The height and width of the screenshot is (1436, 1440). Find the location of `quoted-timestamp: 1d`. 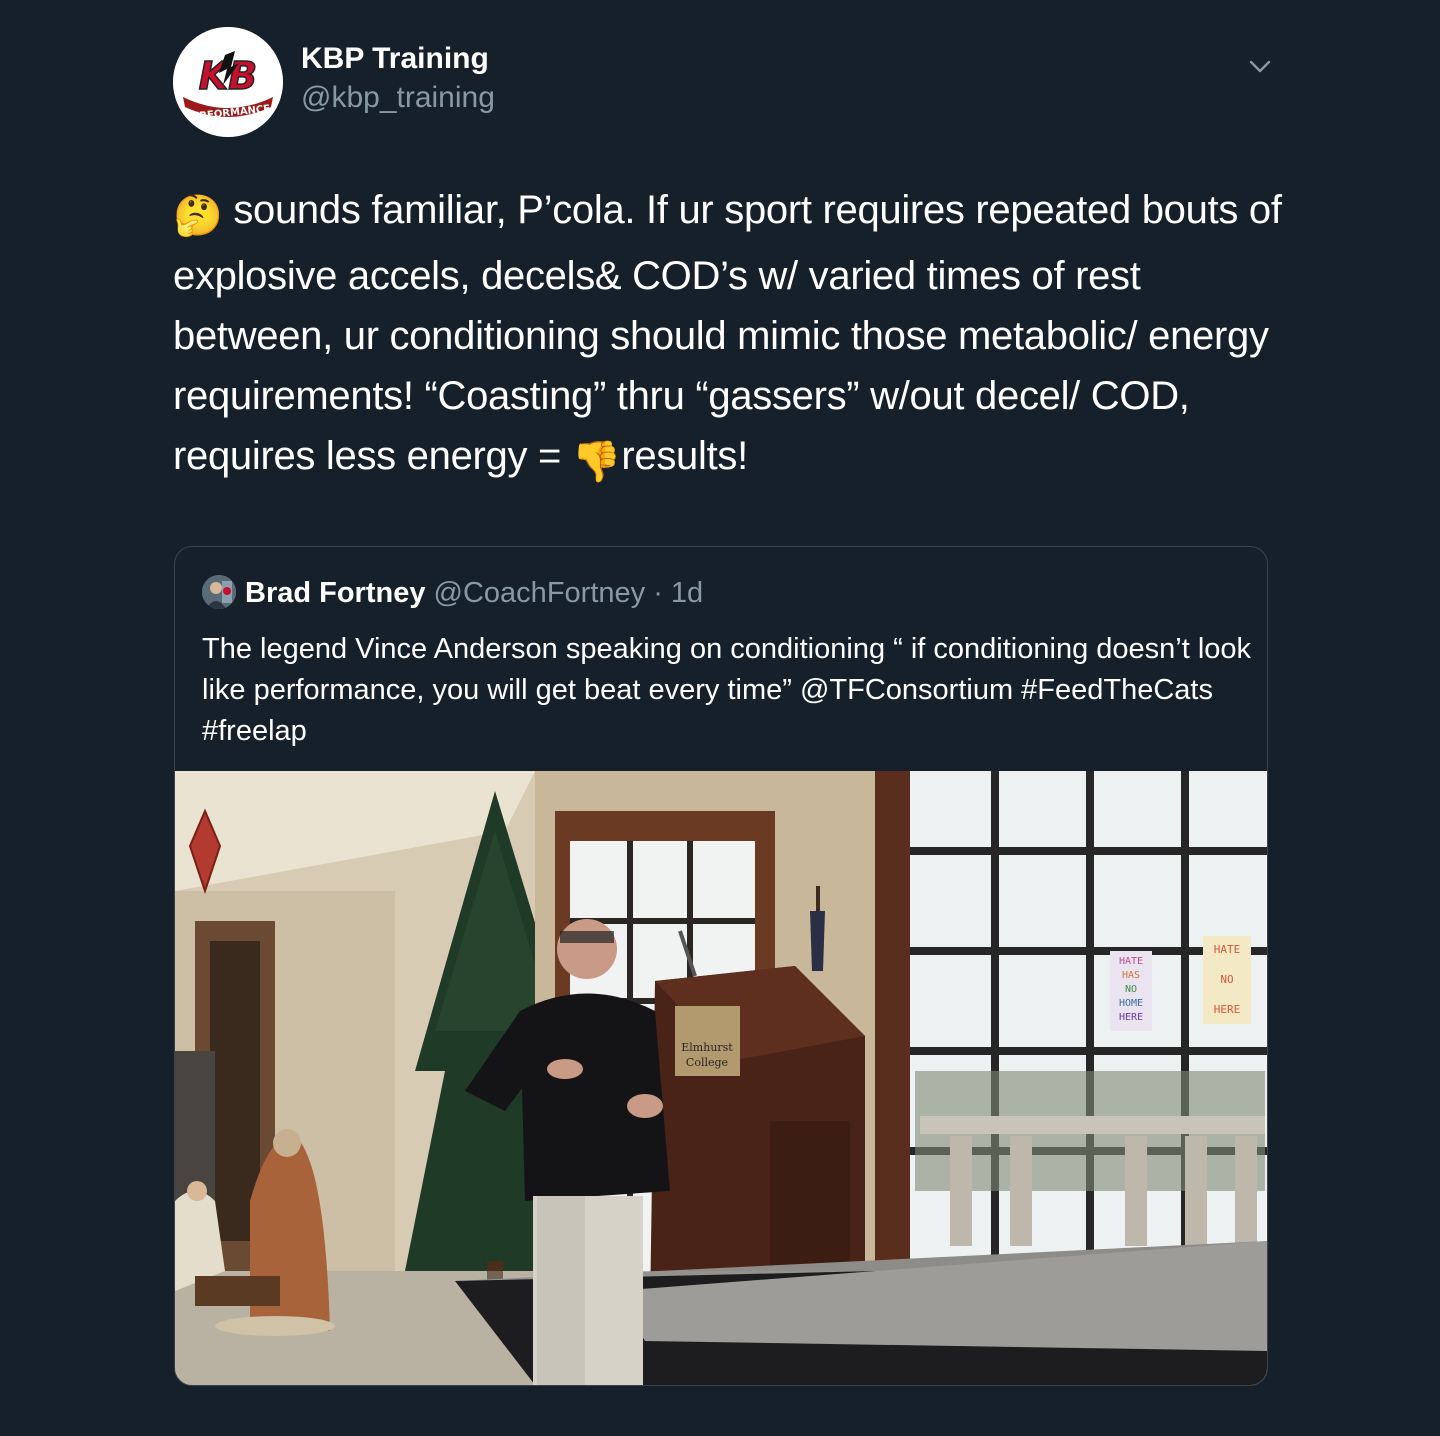

quoted-timestamp: 1d is located at coordinates (687, 593).